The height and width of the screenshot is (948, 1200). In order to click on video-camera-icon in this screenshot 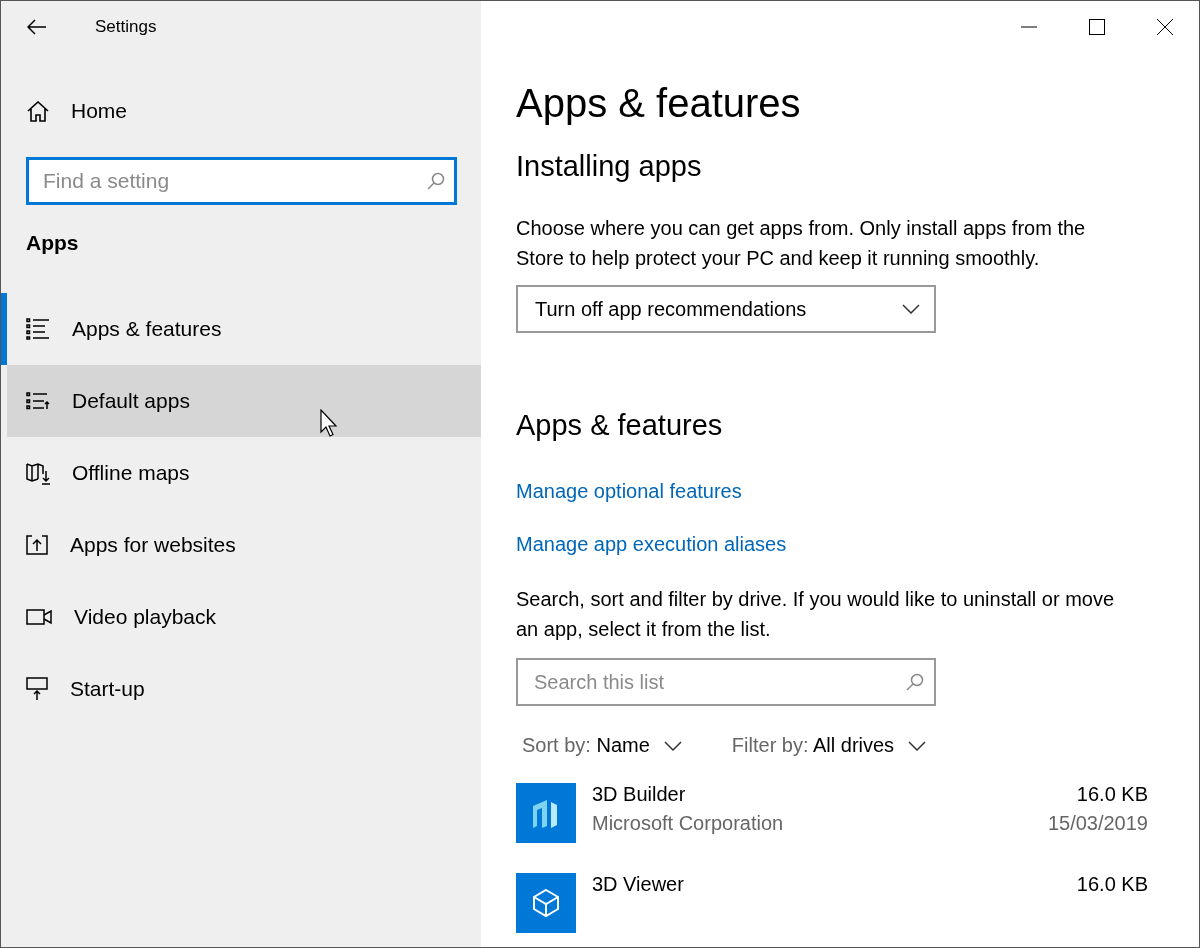, I will do `click(39, 617)`.